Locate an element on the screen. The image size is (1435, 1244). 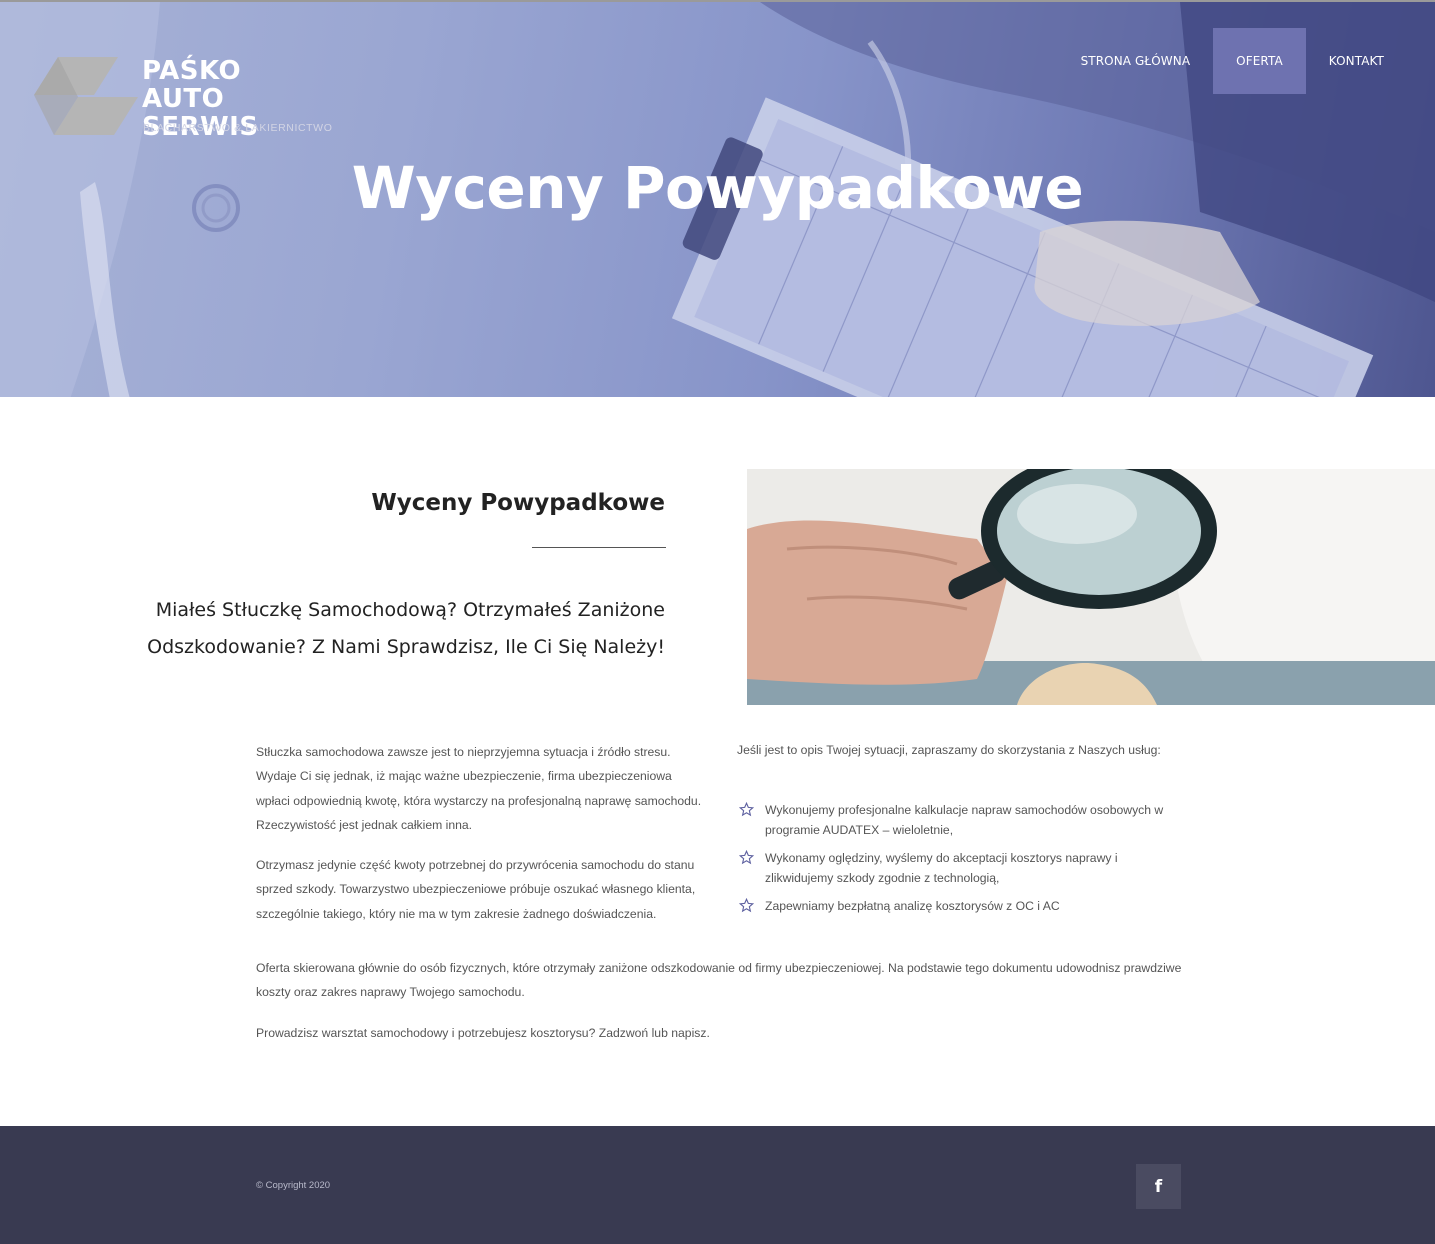
nav-item-contact: KONTAKT is located at coordinates (1356, 61).